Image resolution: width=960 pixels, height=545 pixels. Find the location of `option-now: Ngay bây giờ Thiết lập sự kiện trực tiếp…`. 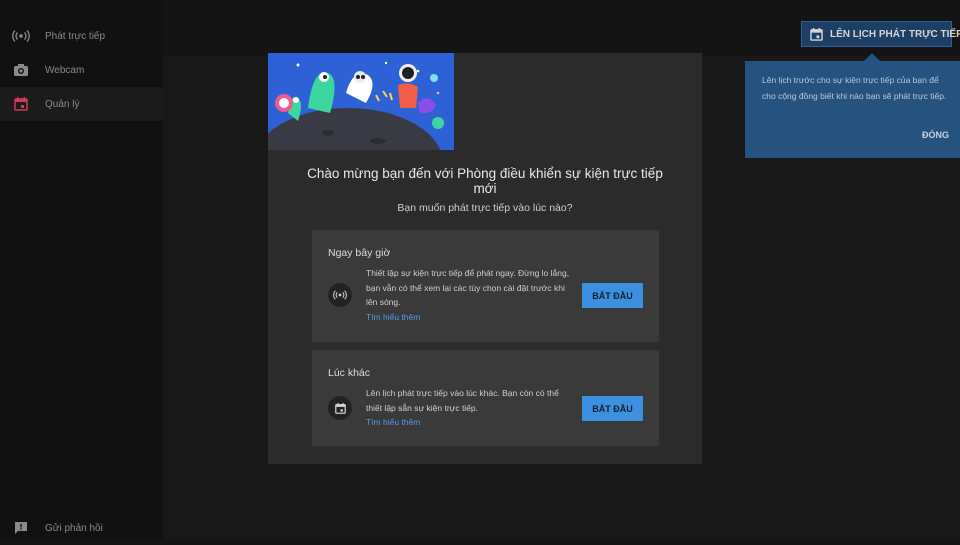

option-now: Ngay bây giờ Thiết lập sự kiện trực tiếp… is located at coordinates (485, 286).